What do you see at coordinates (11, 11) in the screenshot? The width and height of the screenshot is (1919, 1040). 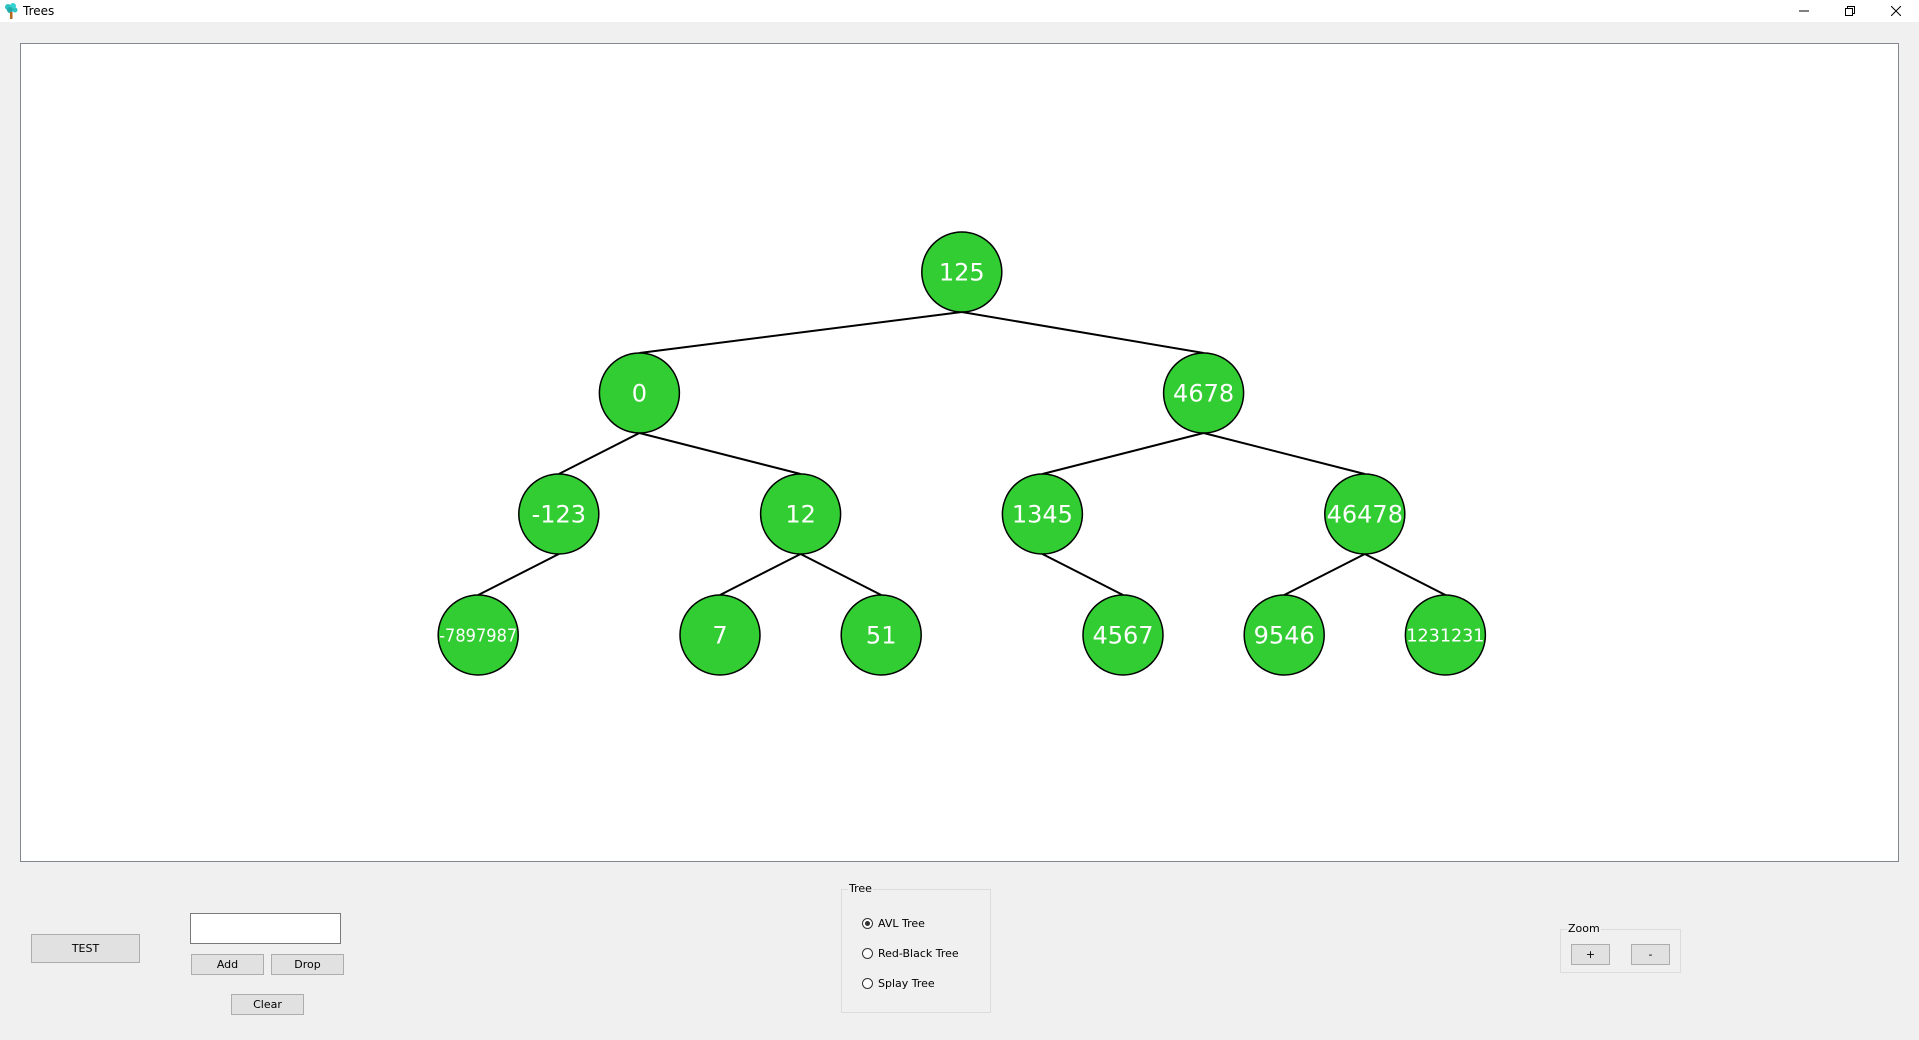 I see `tree-app-icon` at bounding box center [11, 11].